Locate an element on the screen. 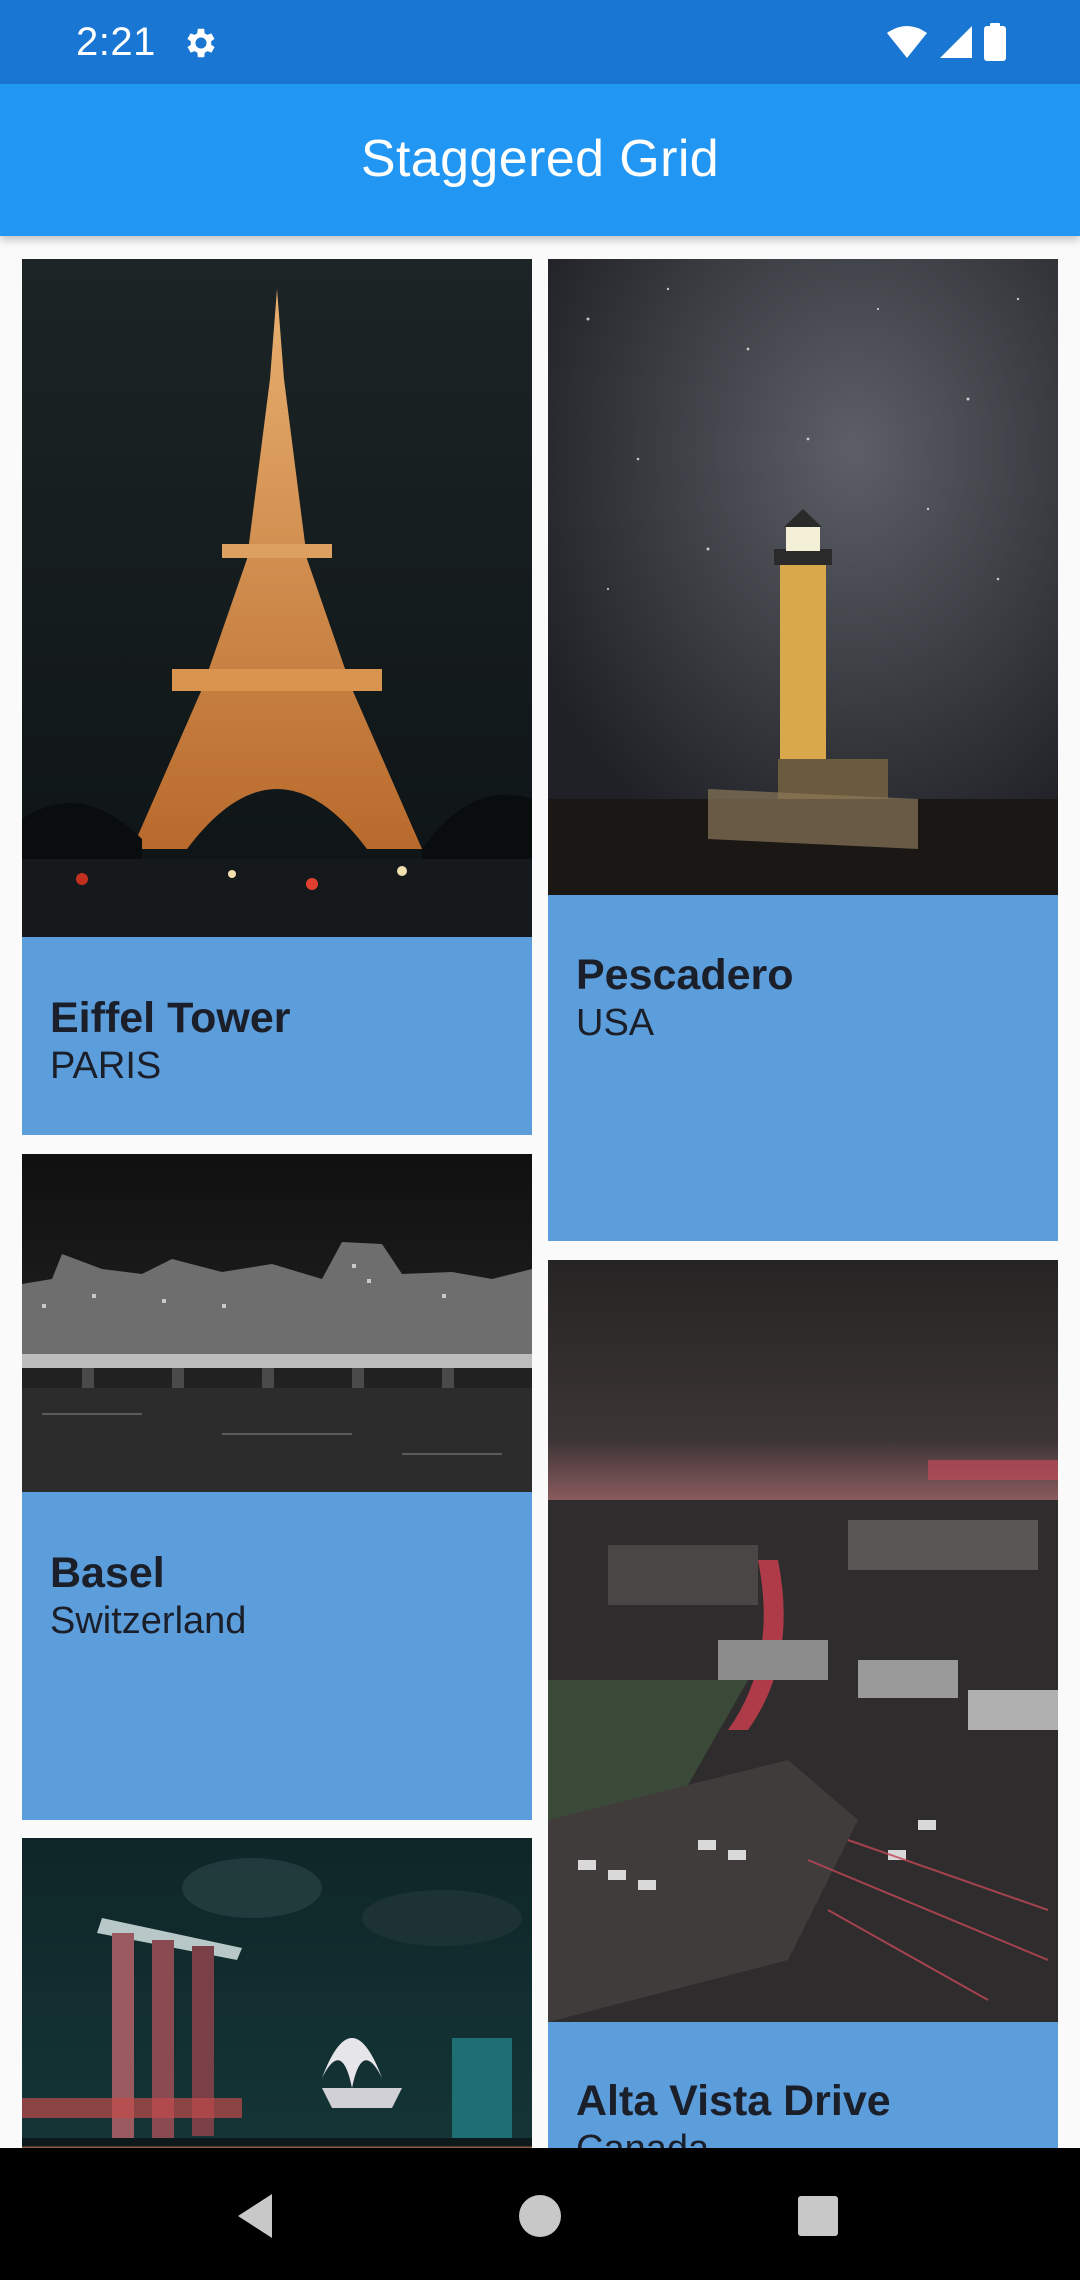 Image resolution: width=1080 pixels, height=2280 pixels. card-subtitle: Canada is located at coordinates (642, 2137).